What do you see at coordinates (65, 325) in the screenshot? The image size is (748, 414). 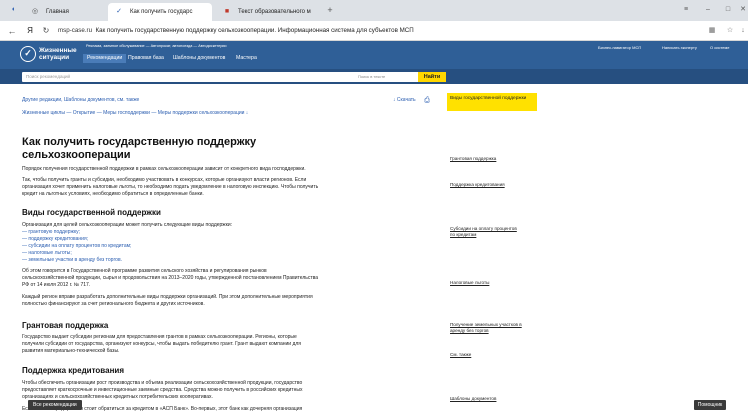 I see `heading-grant-support: Грантовая поддержка` at bounding box center [65, 325].